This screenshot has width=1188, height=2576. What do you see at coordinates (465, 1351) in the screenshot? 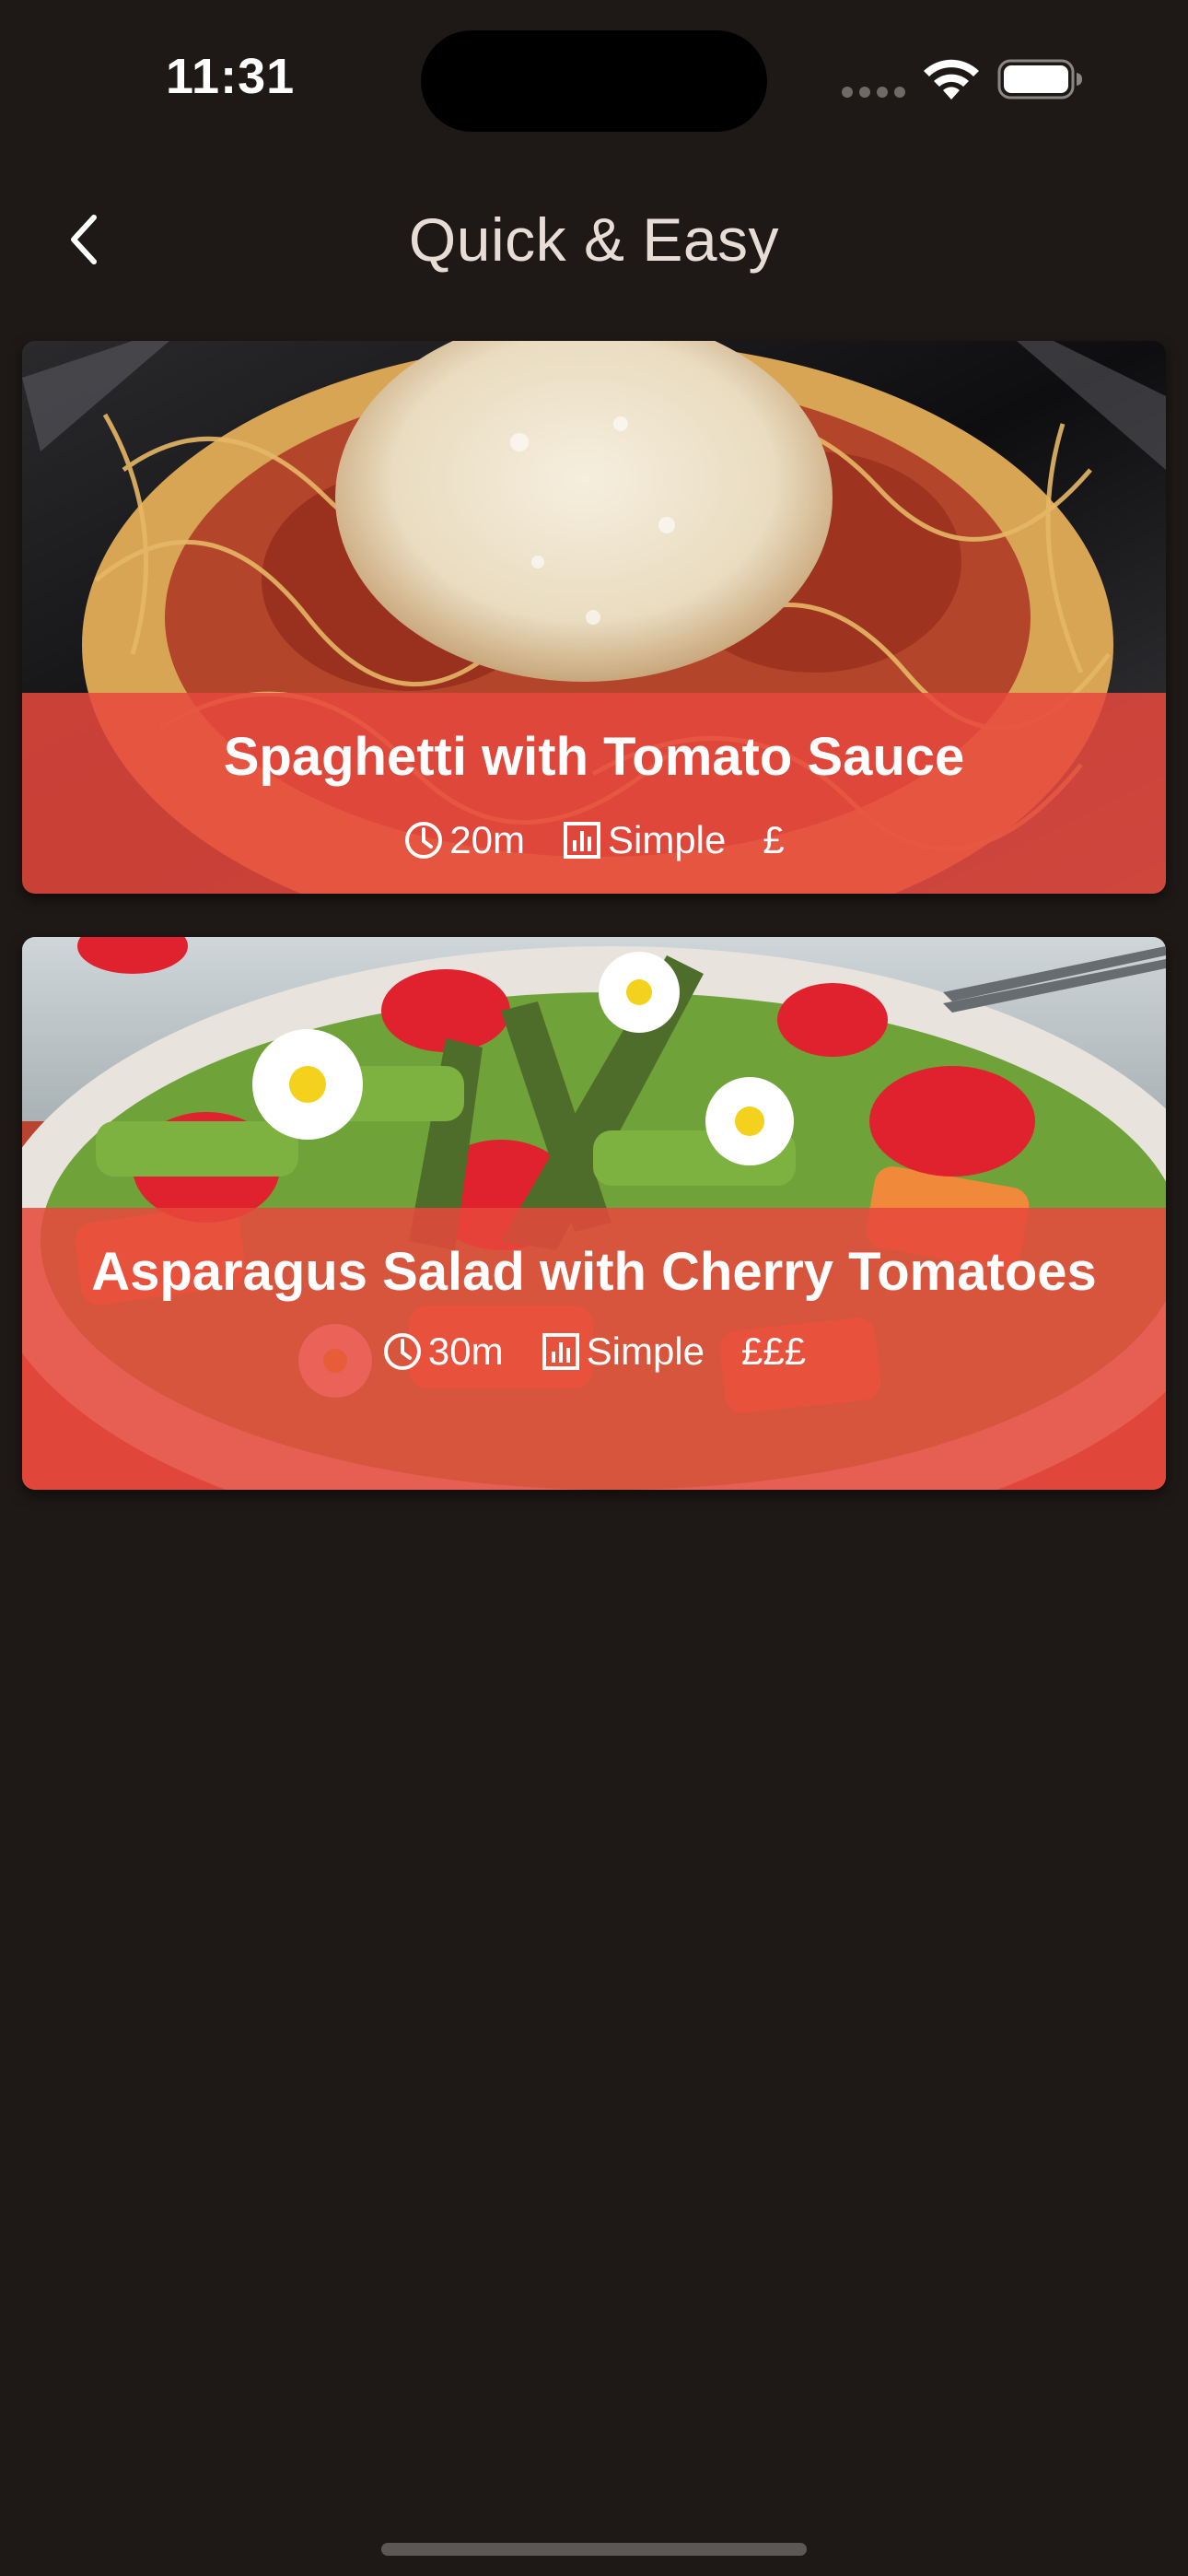
I see `duration-label: 30m` at bounding box center [465, 1351].